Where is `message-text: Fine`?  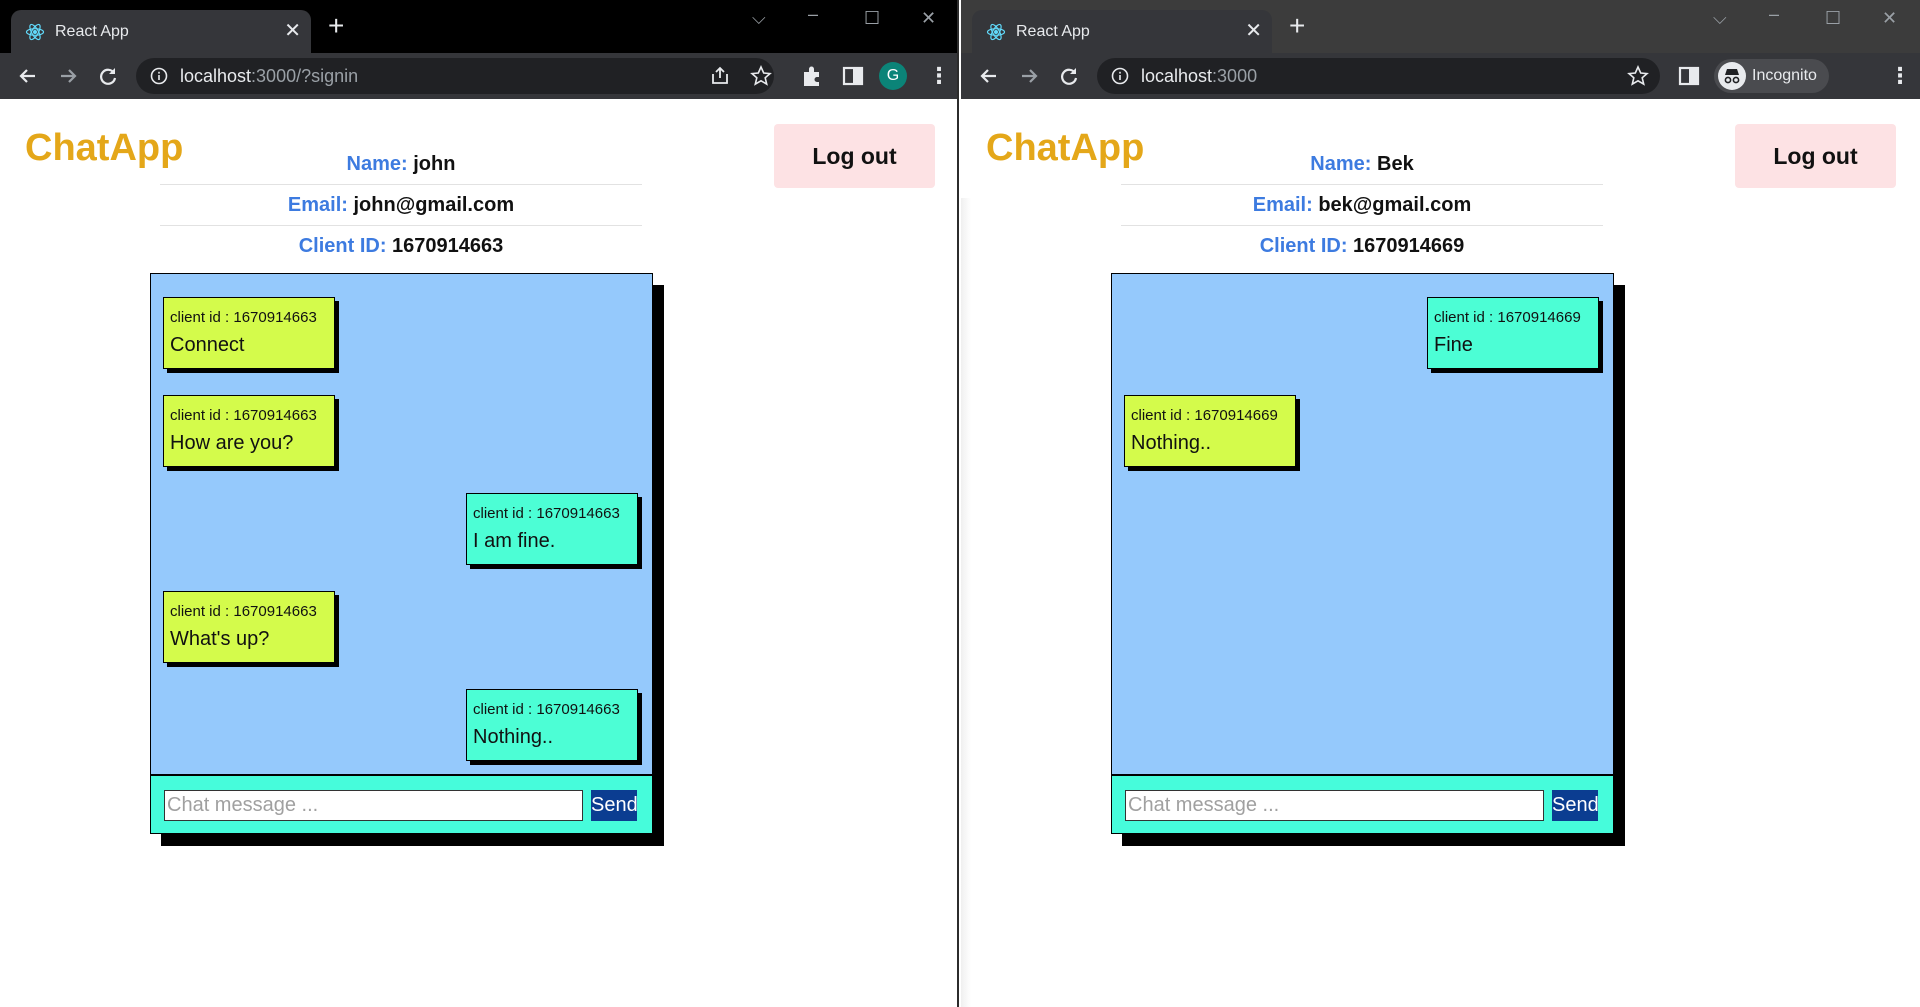 message-text: Fine is located at coordinates (1453, 345).